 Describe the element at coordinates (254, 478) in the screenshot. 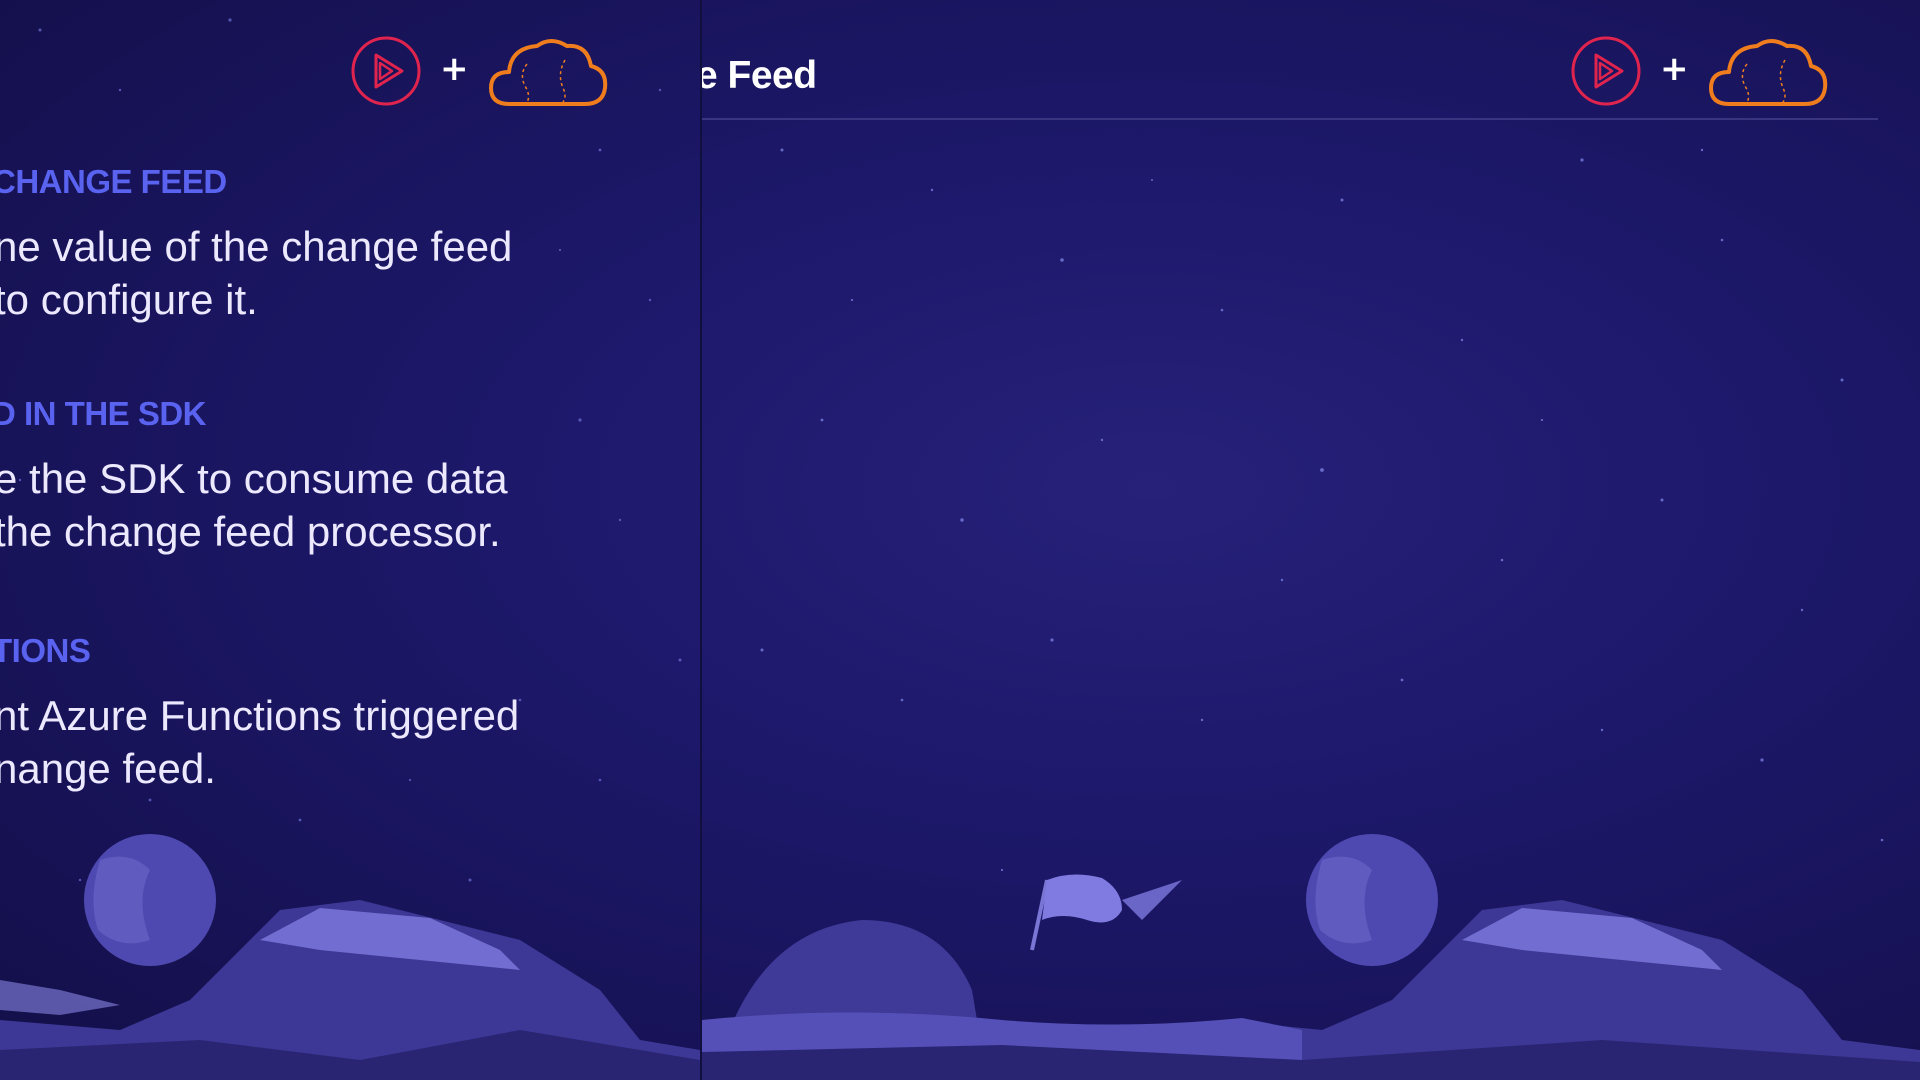

I see `section-text-line: e the SDK to consume data` at that location.